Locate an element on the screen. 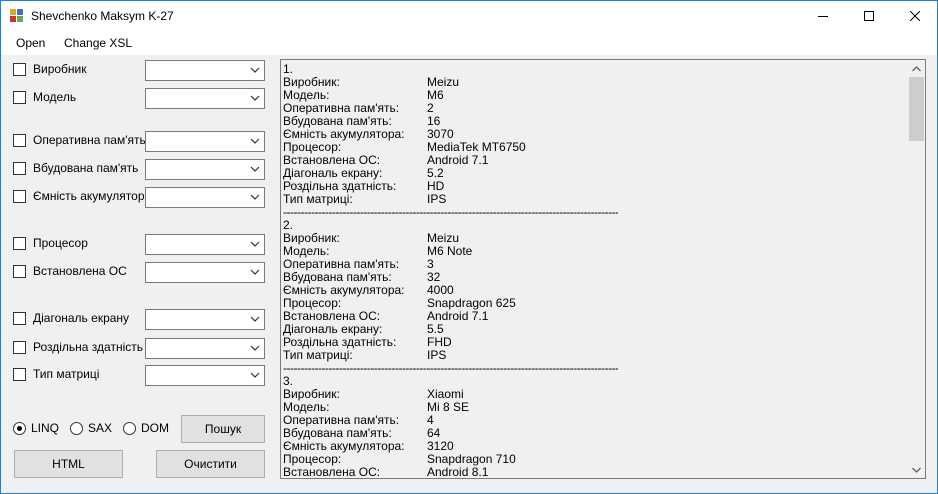 Image resolution: width=938 pixels, height=494 pixels. scroll-thumb is located at coordinates (916, 109).